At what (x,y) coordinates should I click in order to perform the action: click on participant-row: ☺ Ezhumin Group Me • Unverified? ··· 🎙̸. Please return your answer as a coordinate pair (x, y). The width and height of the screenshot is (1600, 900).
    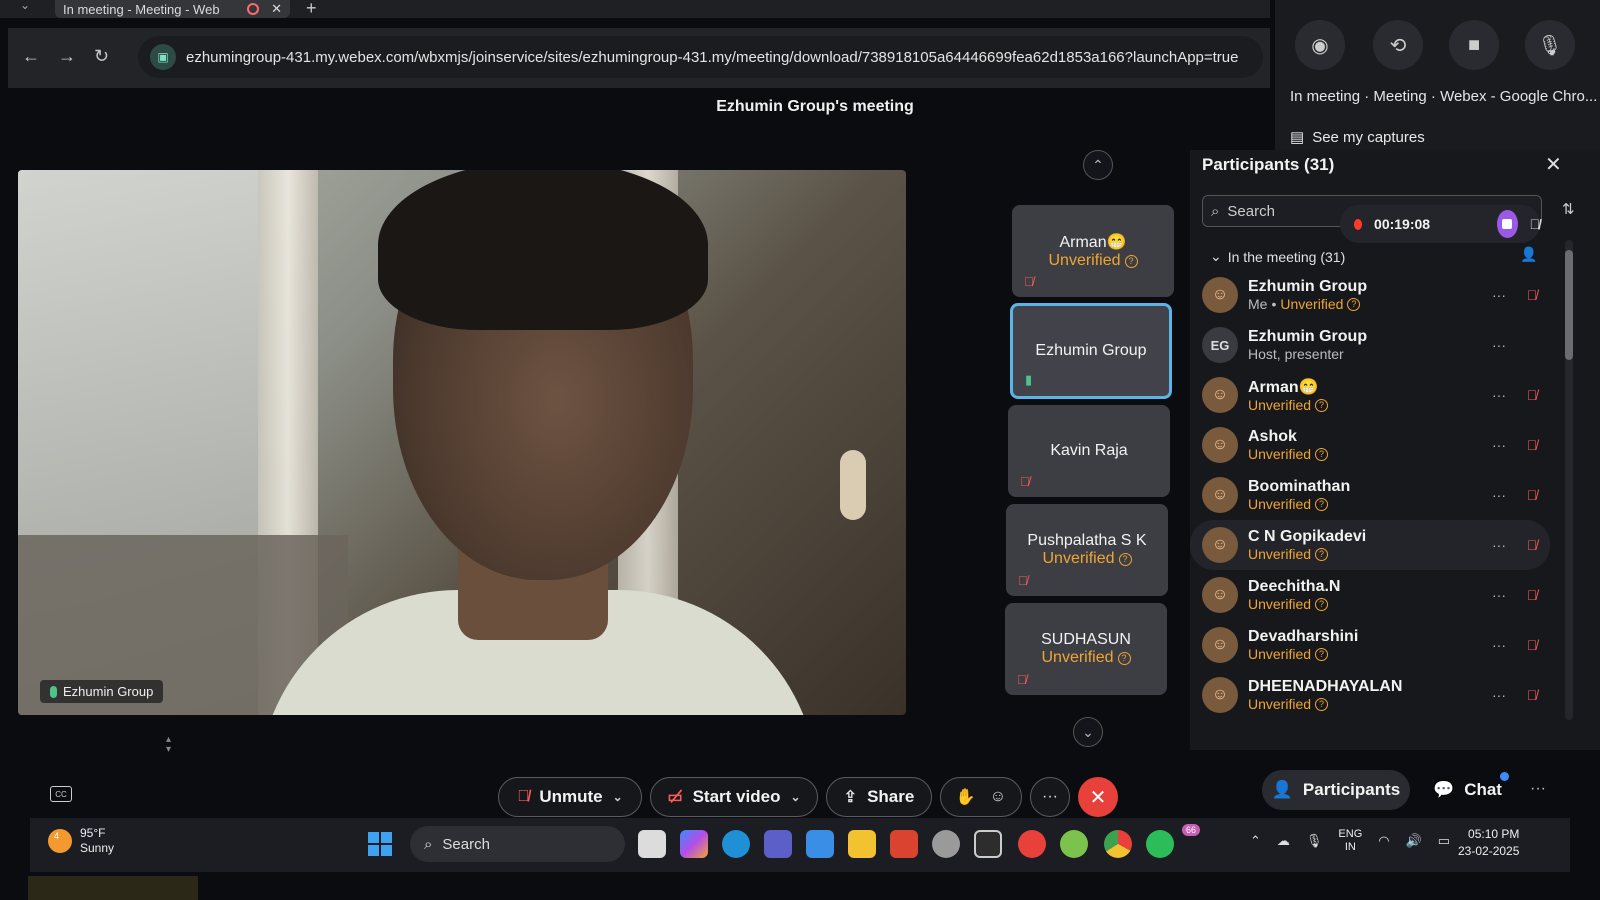
    Looking at the image, I should click on (1370, 295).